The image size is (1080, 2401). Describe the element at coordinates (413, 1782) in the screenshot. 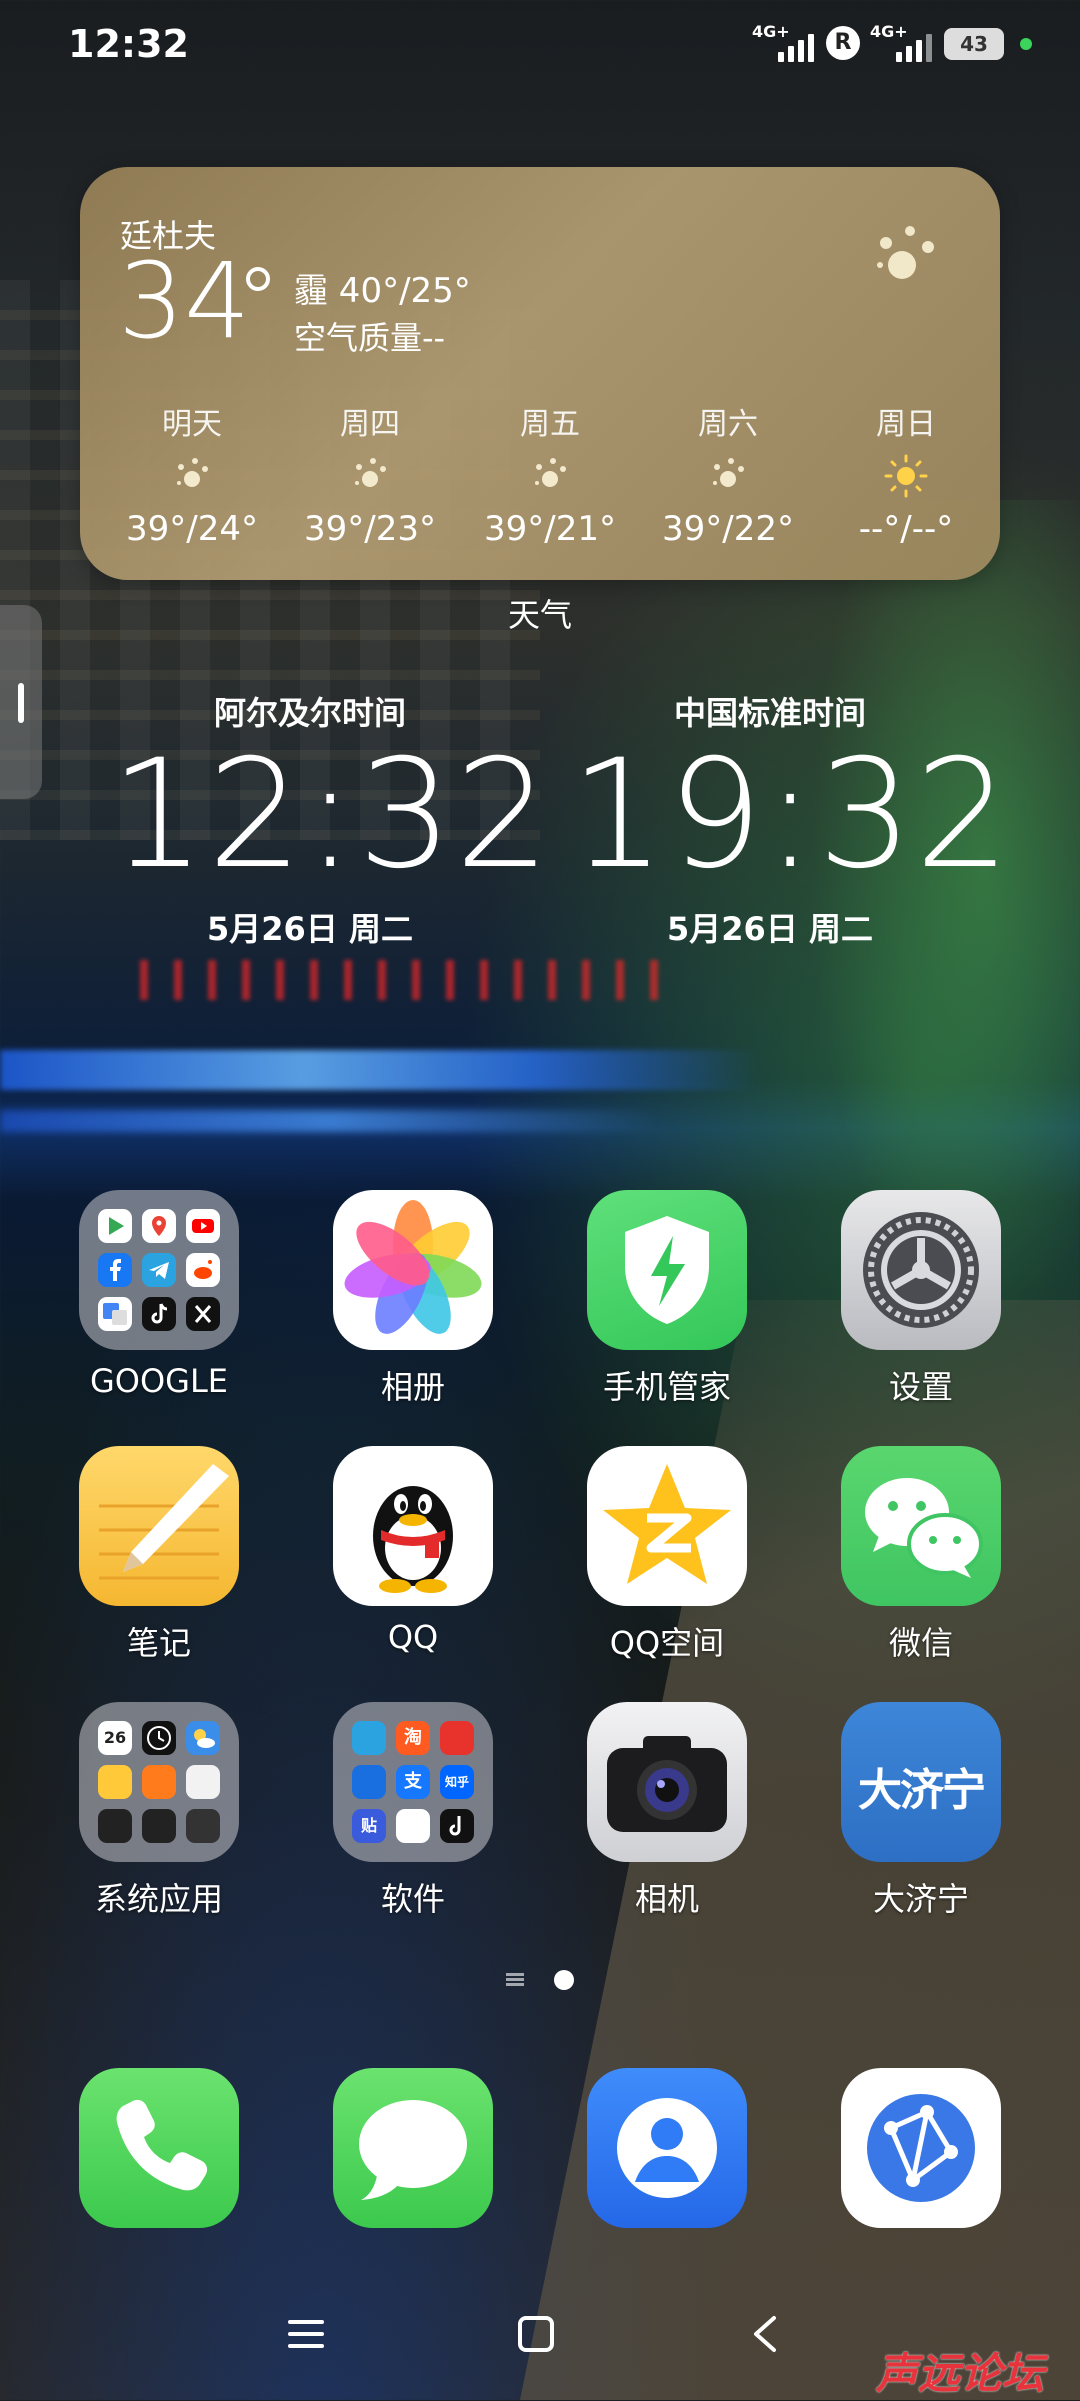

I see `alipay-icon: 支` at that location.